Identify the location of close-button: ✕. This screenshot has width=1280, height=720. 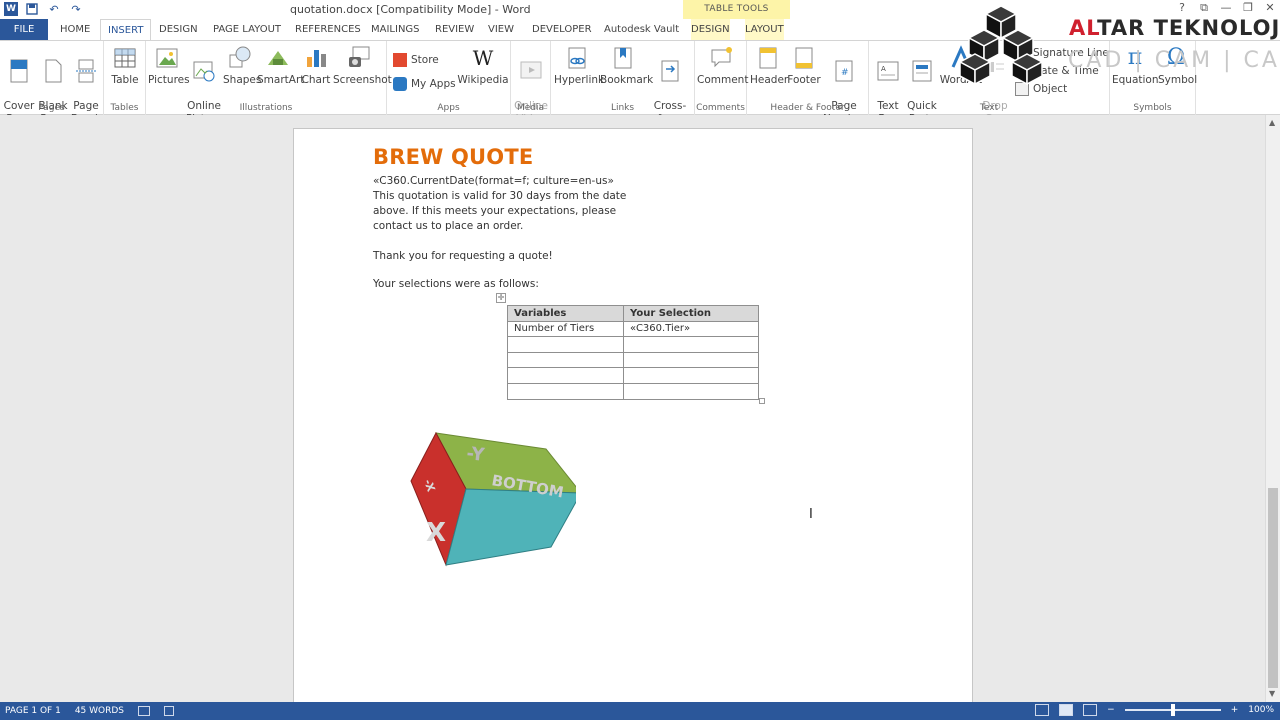
(1270, 8).